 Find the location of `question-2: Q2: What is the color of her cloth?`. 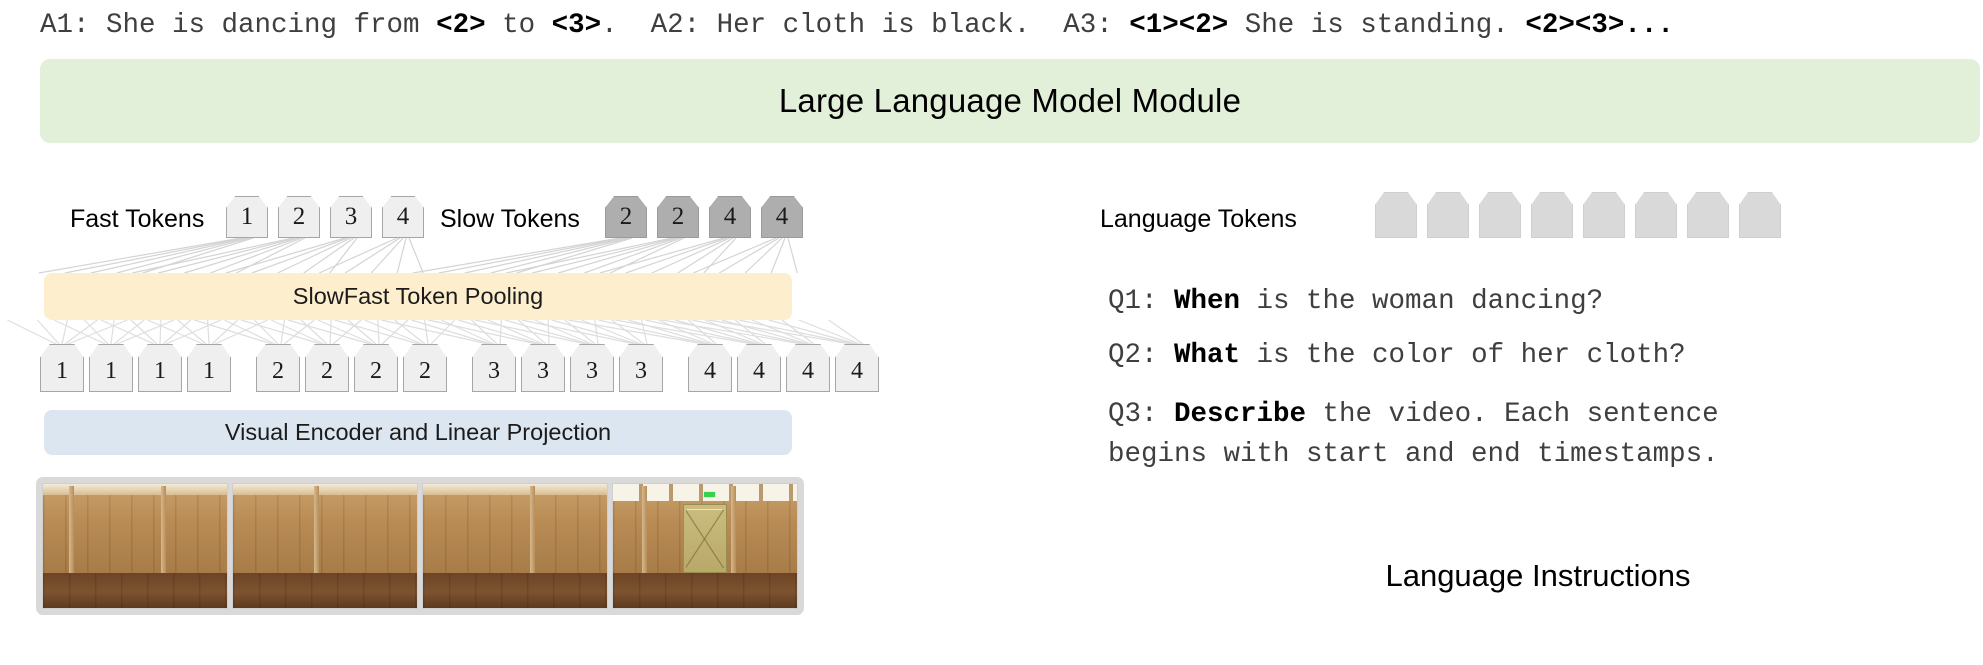

question-2: Q2: What is the color of her cloth? is located at coordinates (1538, 355).